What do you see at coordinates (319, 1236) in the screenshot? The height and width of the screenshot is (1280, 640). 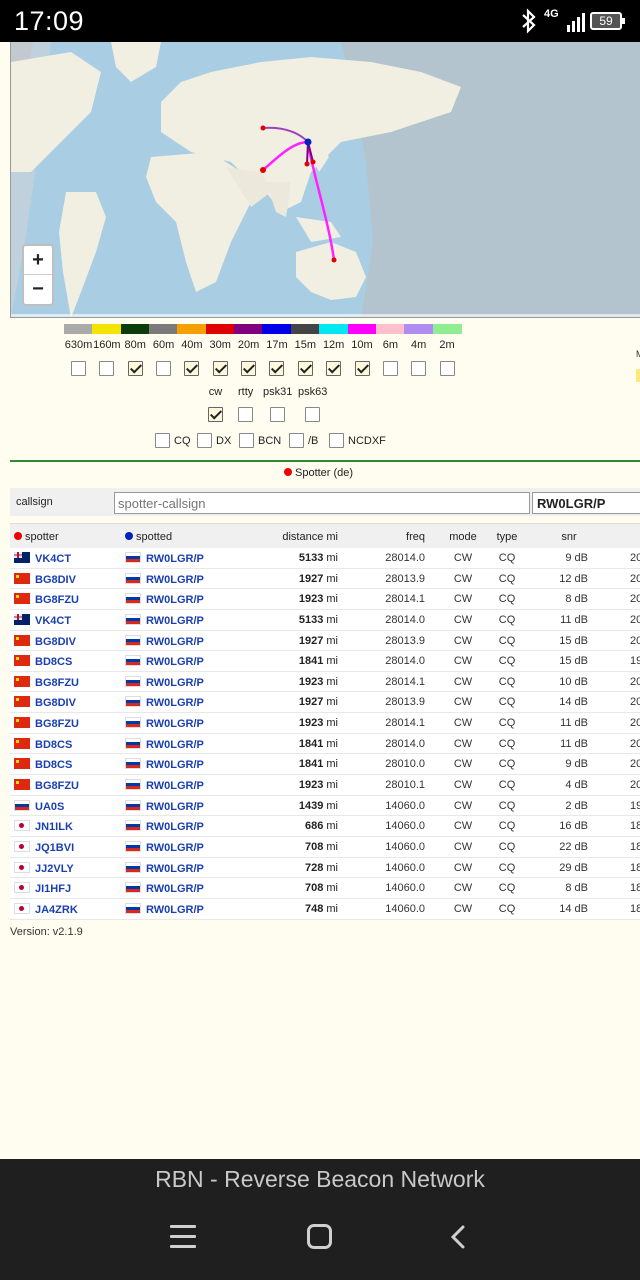 I see `home-icon` at bounding box center [319, 1236].